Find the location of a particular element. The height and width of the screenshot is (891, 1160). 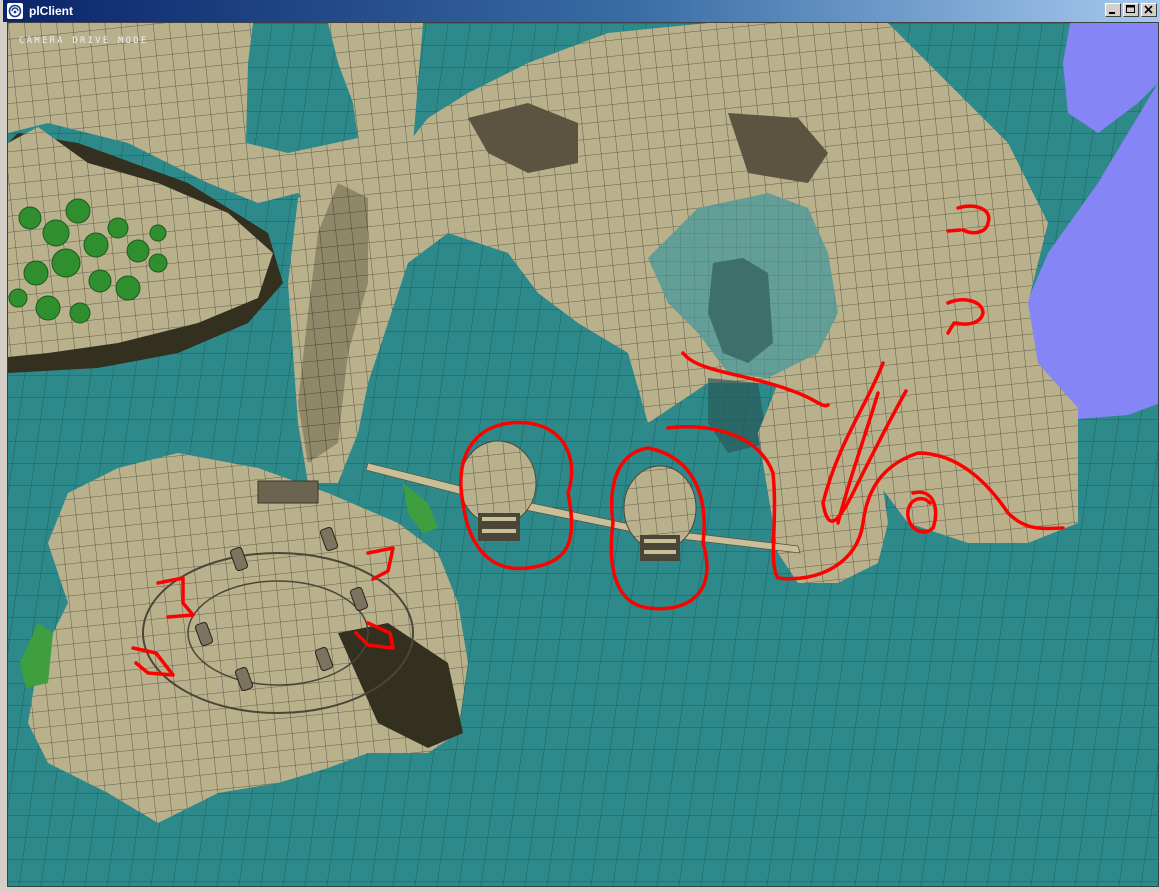

maximize-icon is located at coordinates (1130, 9).